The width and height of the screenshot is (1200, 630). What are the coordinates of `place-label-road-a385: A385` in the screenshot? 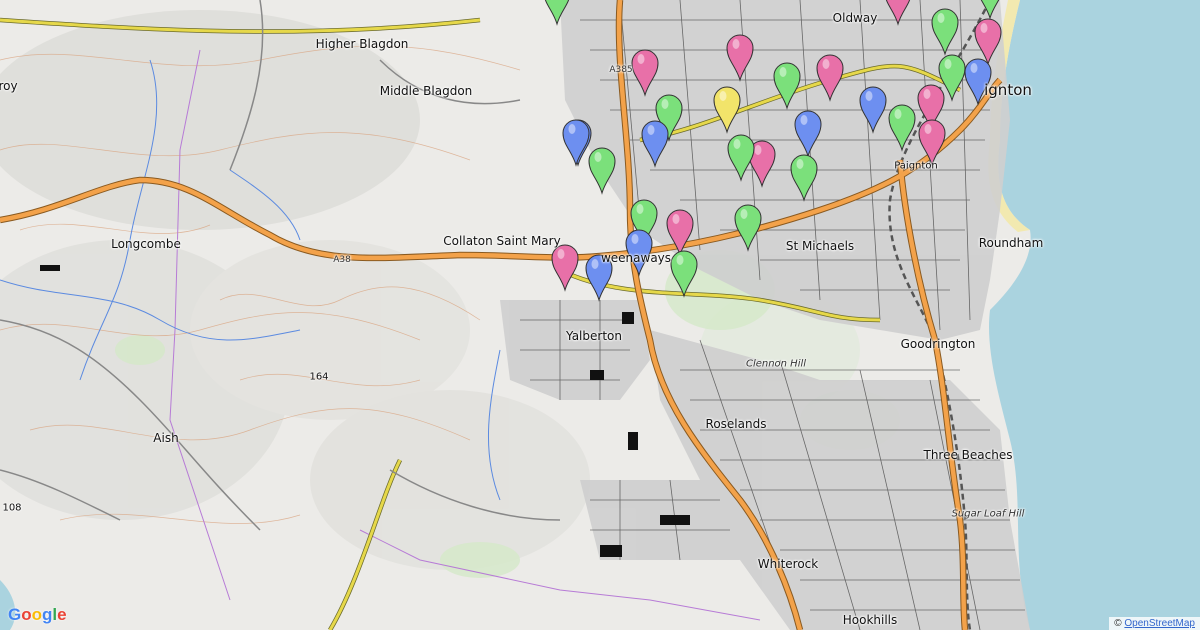 It's located at (621, 70).